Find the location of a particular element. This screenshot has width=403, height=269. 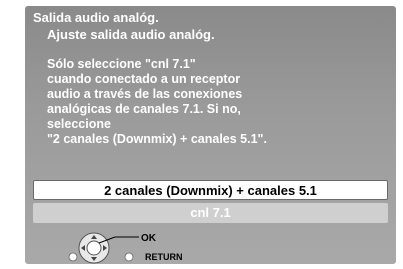

option-7-1-channel: cnl 7.1 is located at coordinates (210, 213).